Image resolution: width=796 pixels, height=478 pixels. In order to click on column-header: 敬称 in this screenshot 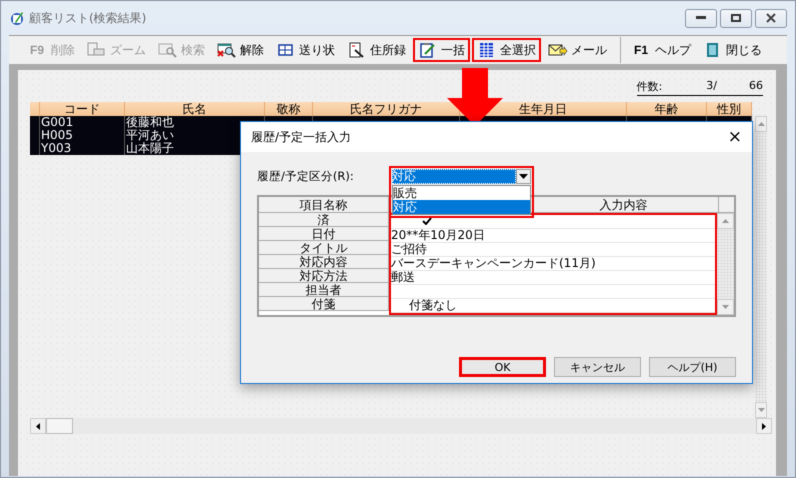, I will do `click(289, 109)`.